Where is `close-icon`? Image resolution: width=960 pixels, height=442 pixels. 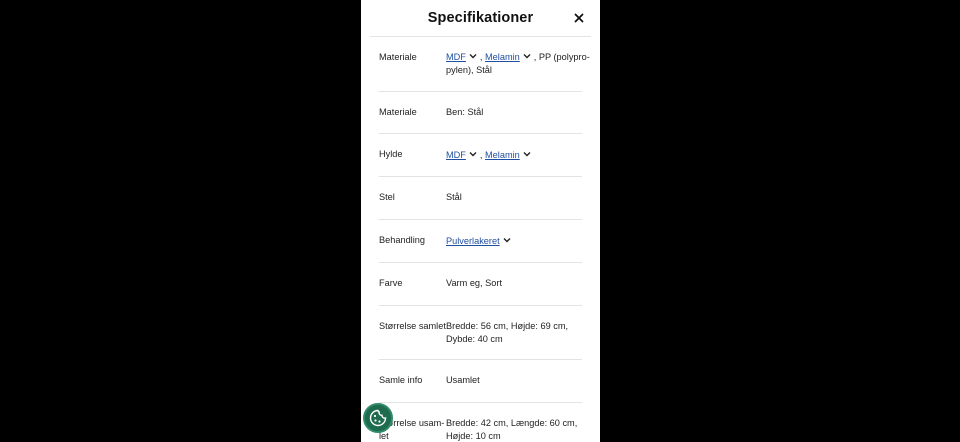 close-icon is located at coordinates (579, 18).